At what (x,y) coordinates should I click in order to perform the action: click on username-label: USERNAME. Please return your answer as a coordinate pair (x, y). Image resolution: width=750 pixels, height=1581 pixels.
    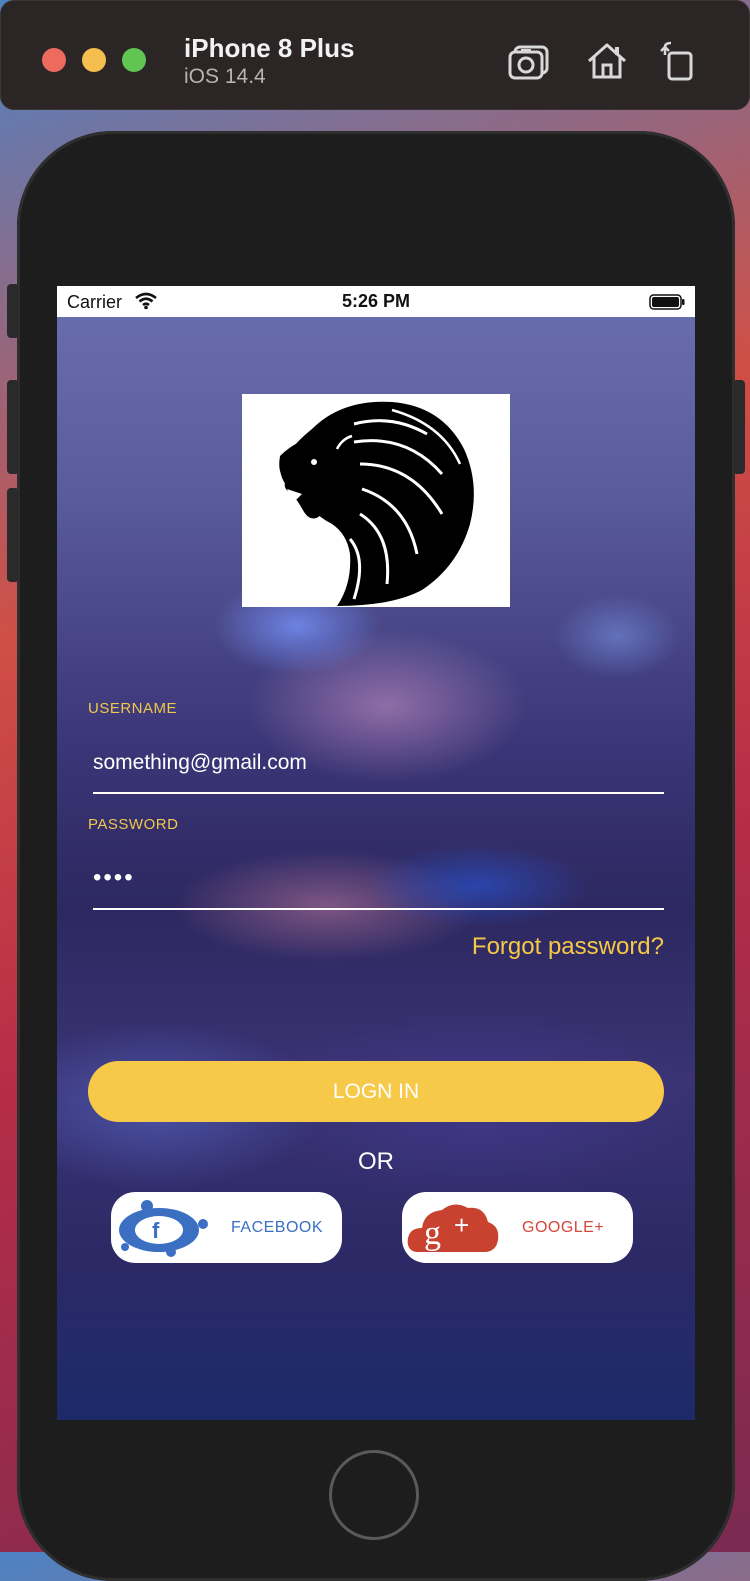
    Looking at the image, I should click on (133, 708).